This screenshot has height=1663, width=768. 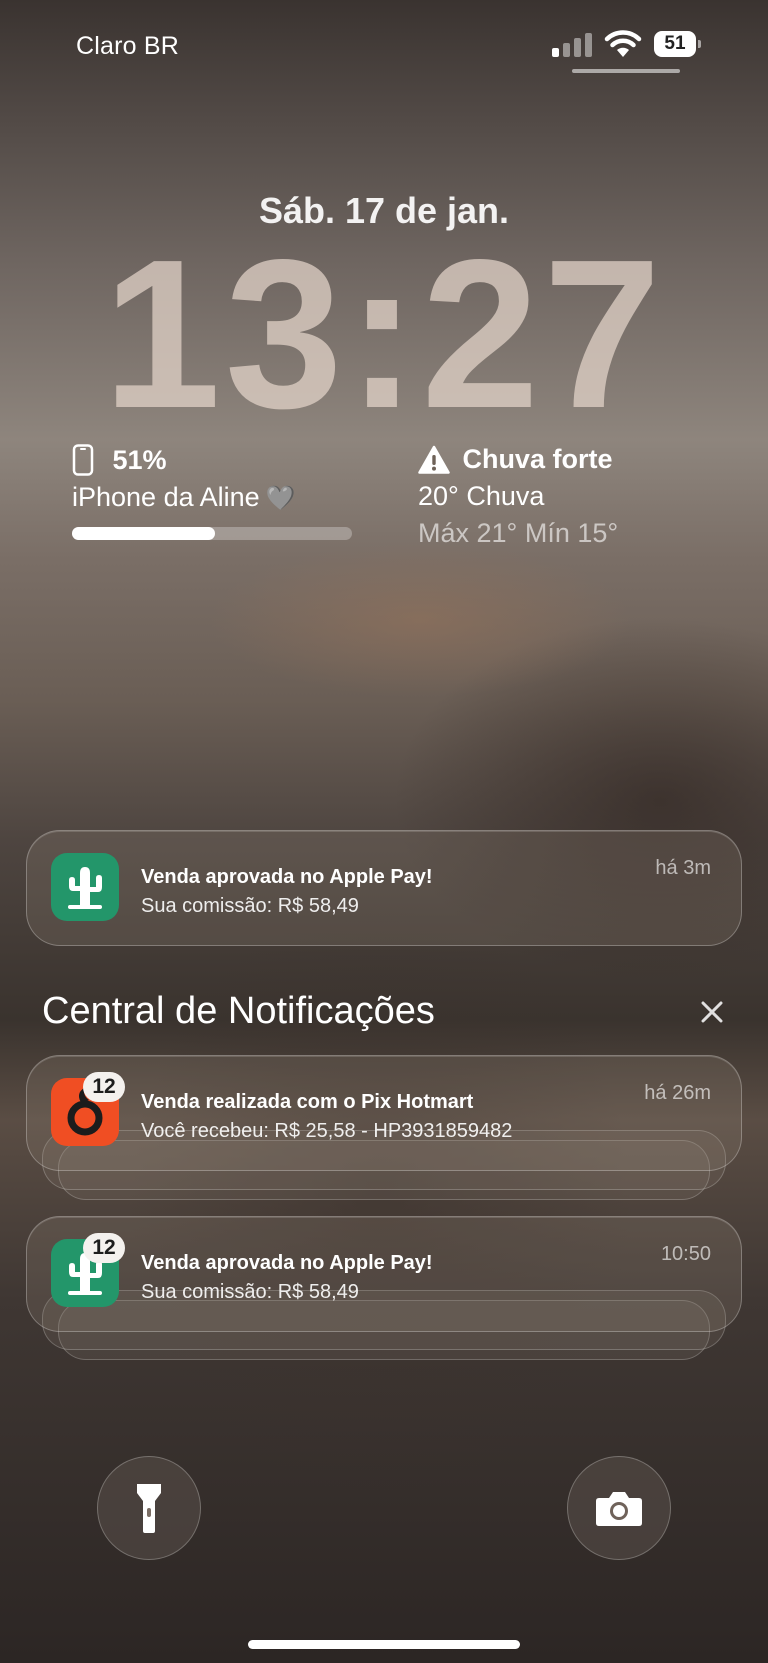 I want to click on notification-body: Você recebeu: R$ 25,58 - HP3931859482, so click(x=327, y=1131).